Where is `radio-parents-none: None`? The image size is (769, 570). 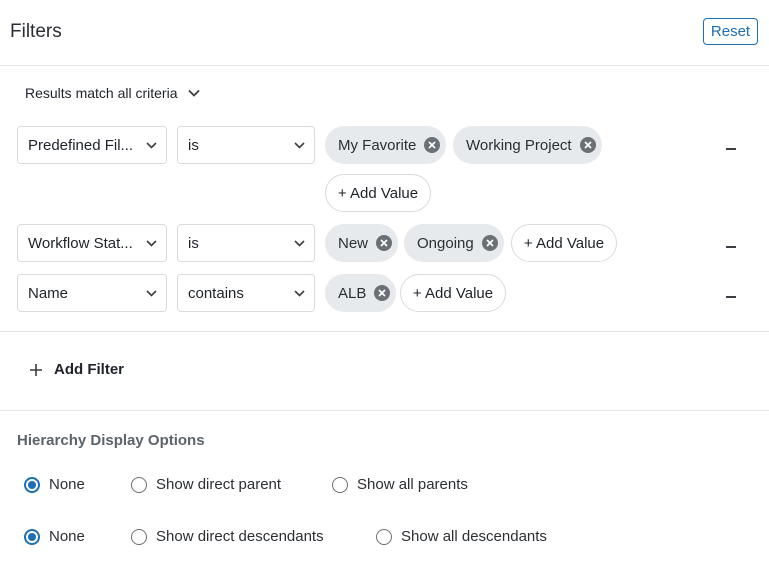 radio-parents-none: None is located at coordinates (54, 484).